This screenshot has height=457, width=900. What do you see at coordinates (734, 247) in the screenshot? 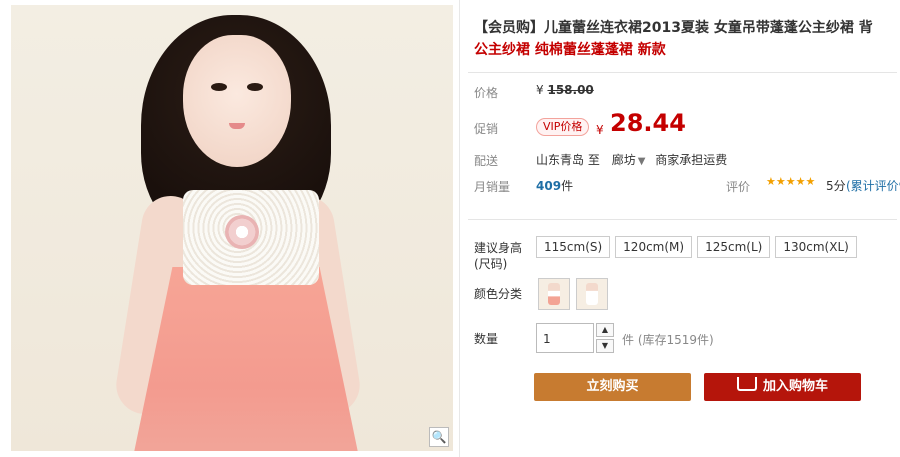
I see `size-option-l: 125cm(L)` at bounding box center [734, 247].